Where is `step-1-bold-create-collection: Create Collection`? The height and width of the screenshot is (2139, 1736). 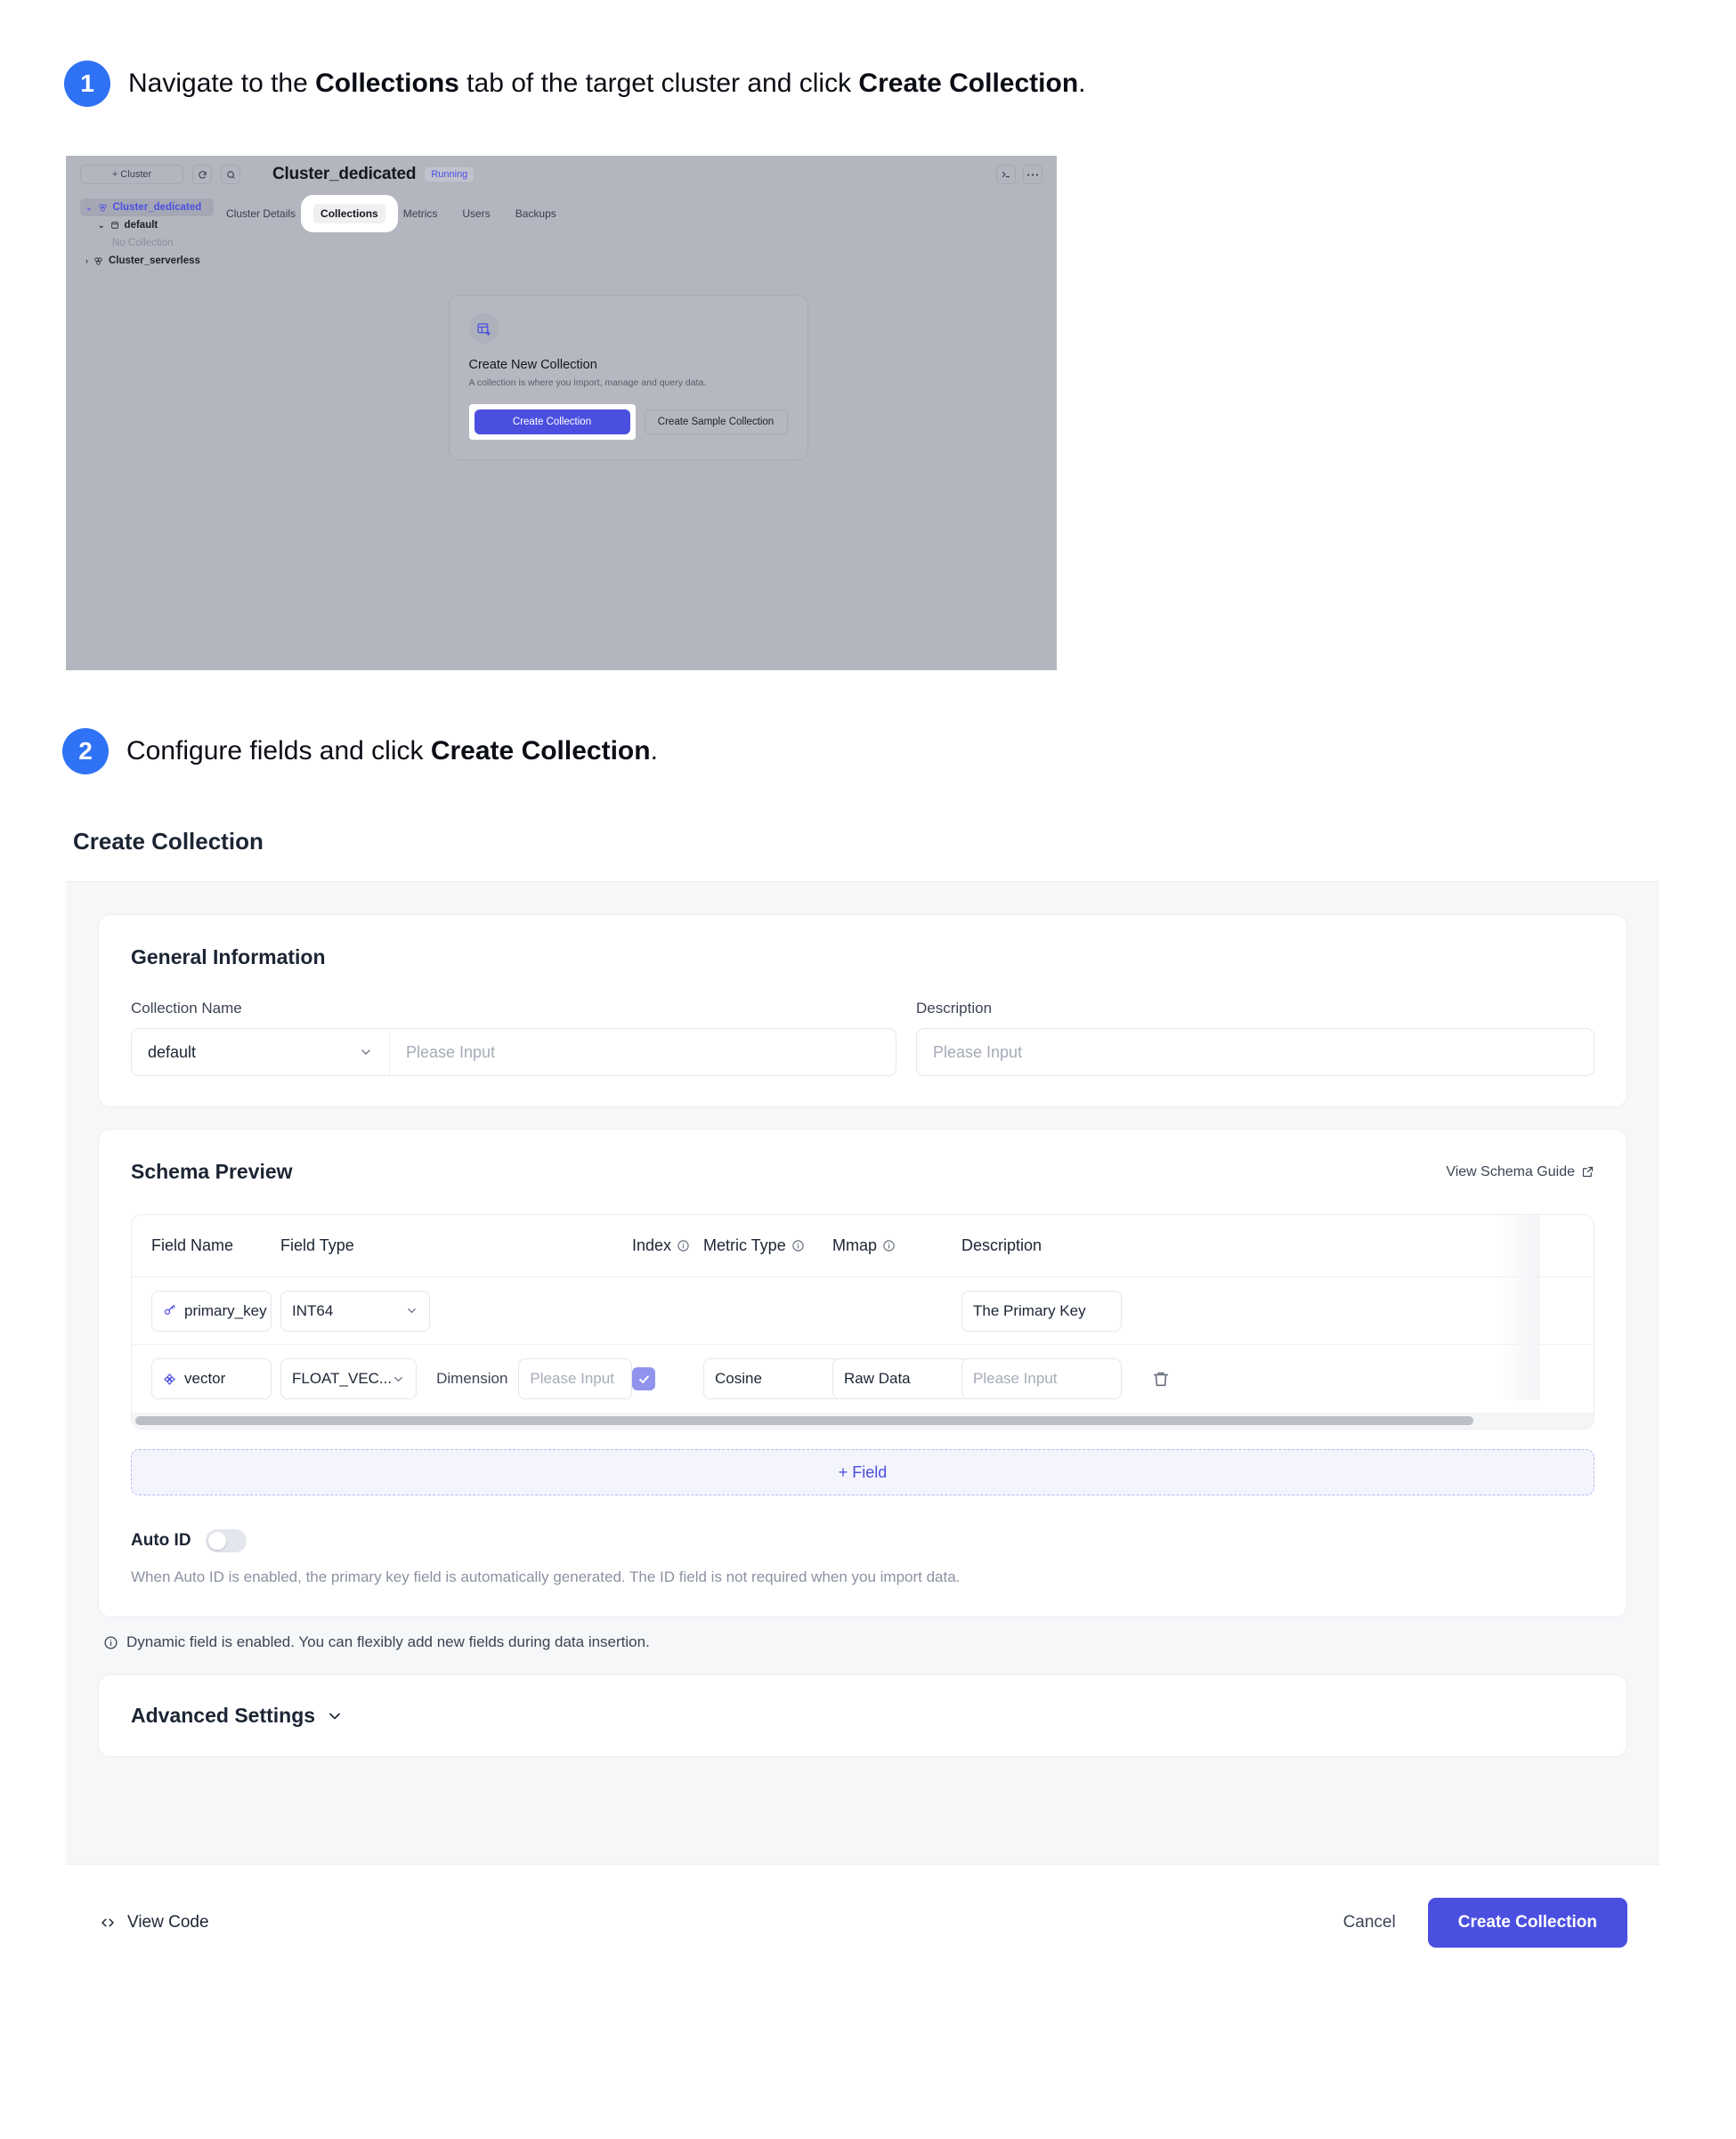 step-1-bold-create-collection: Create Collection is located at coordinates (968, 84).